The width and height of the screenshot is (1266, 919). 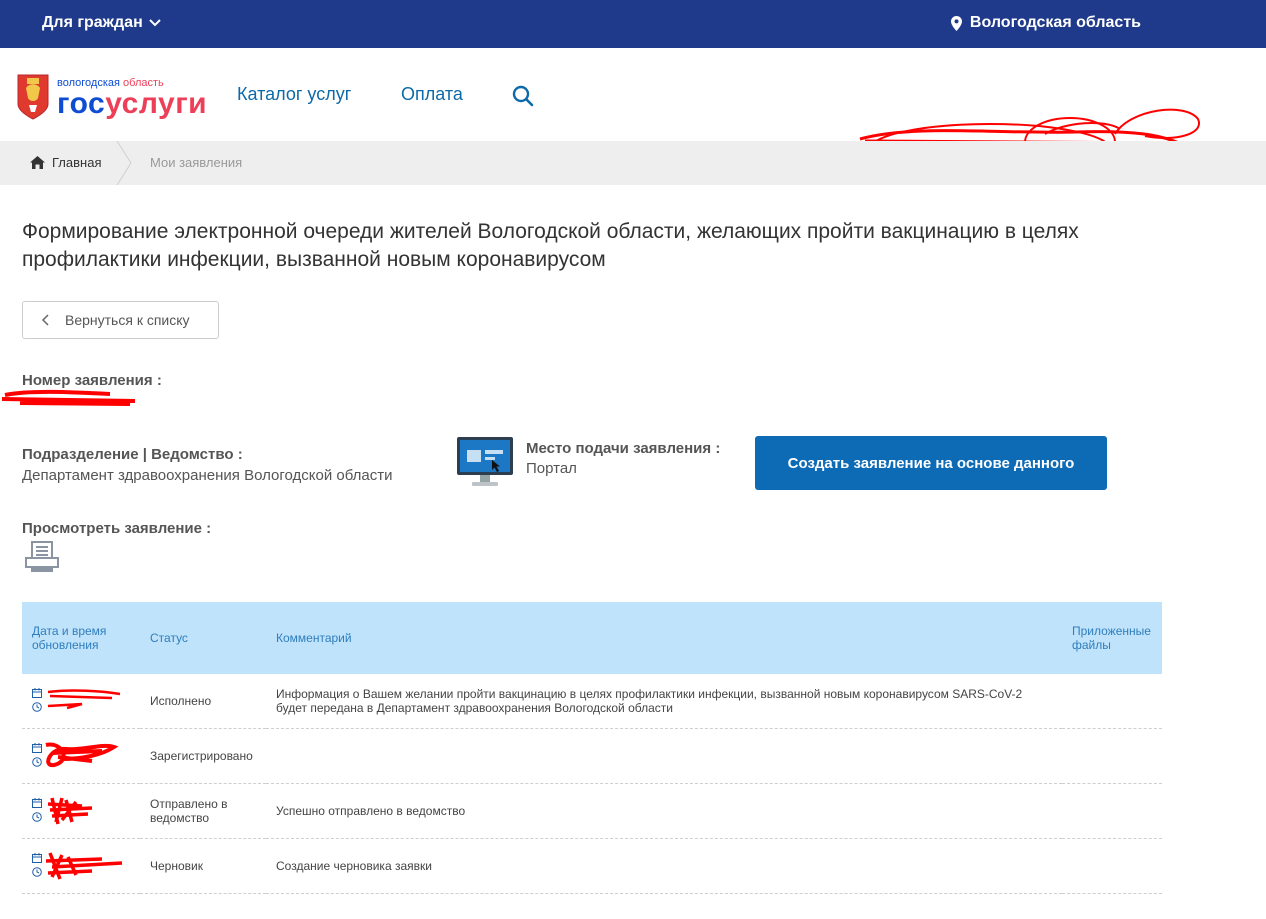 I want to click on audience-dropdown: Для граждан, so click(x=101, y=23).